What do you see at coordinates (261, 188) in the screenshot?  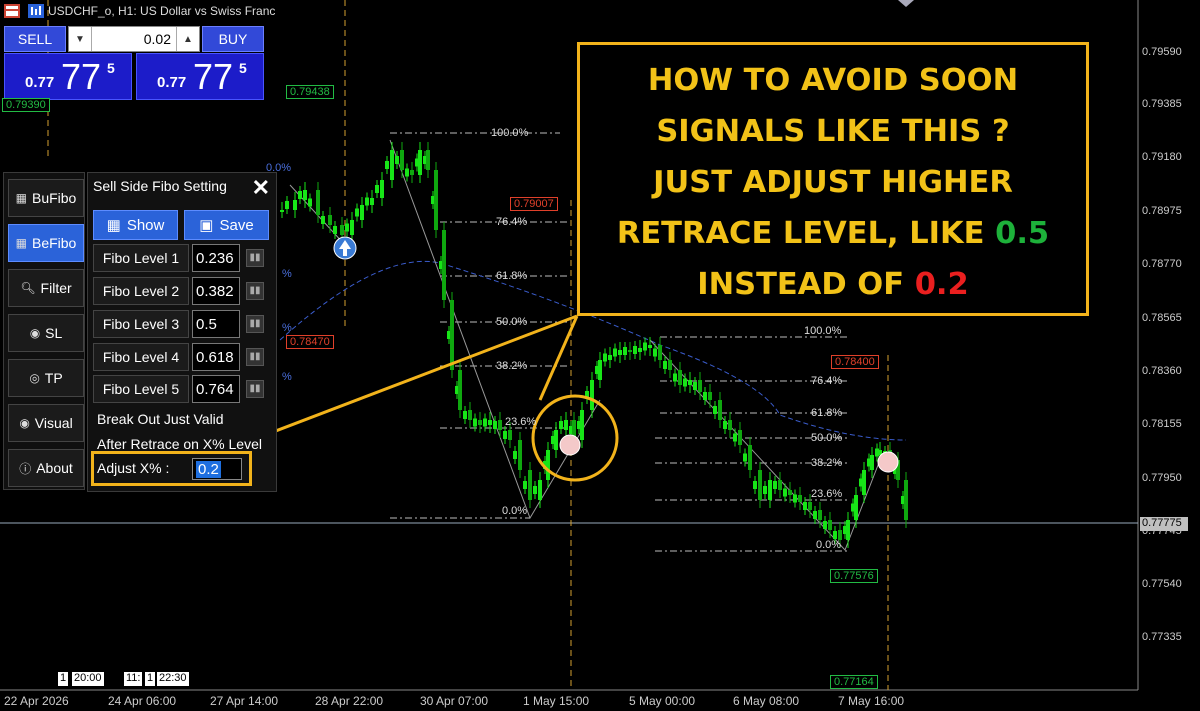 I see `close-icon: ✕` at bounding box center [261, 188].